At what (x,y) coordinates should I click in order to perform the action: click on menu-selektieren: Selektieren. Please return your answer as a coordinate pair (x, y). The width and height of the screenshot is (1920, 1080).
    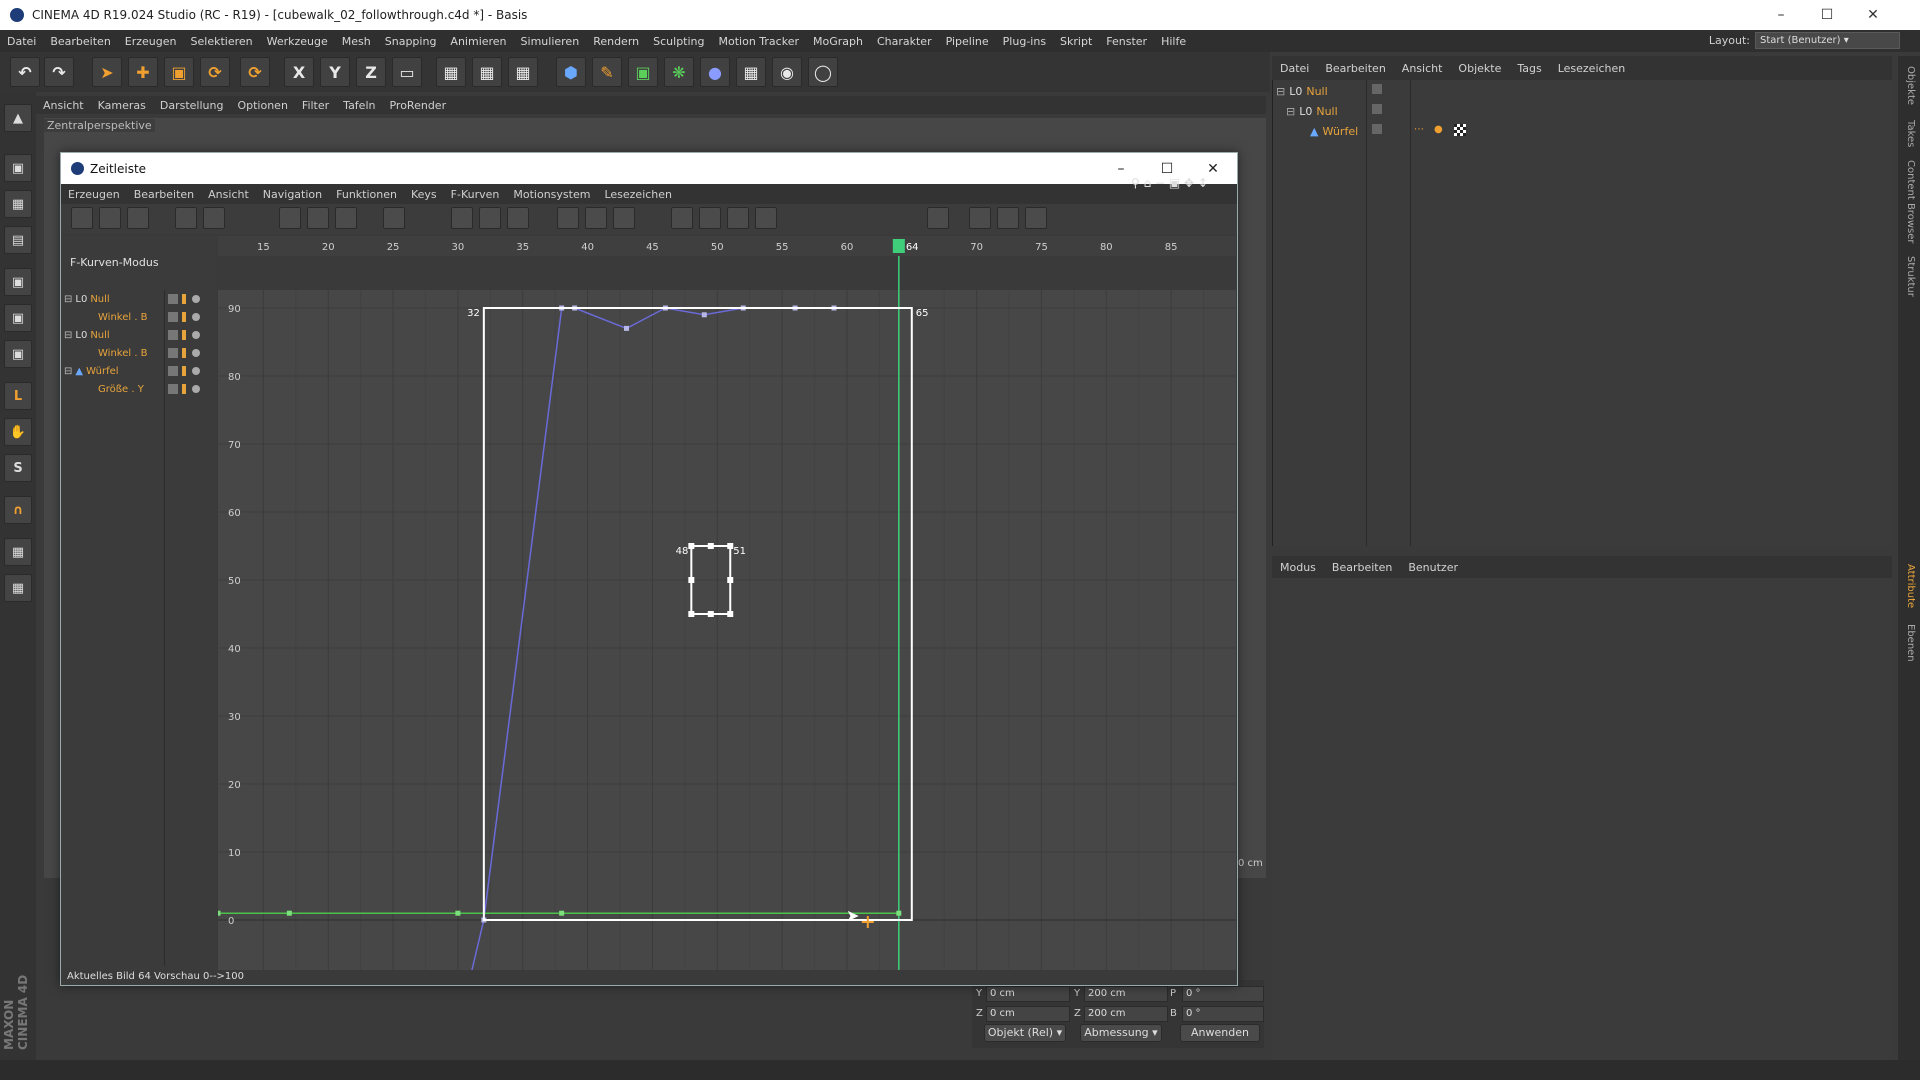
    Looking at the image, I should click on (222, 41).